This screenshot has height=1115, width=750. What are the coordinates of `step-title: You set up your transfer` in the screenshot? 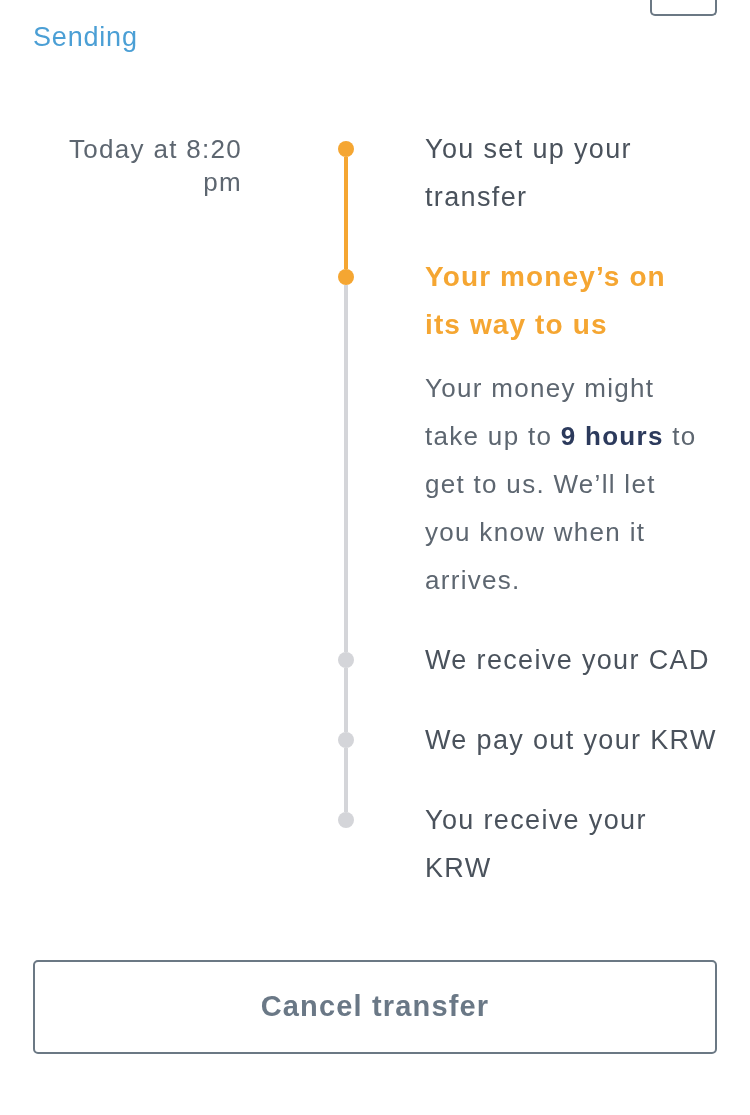 It's located at (529, 173).